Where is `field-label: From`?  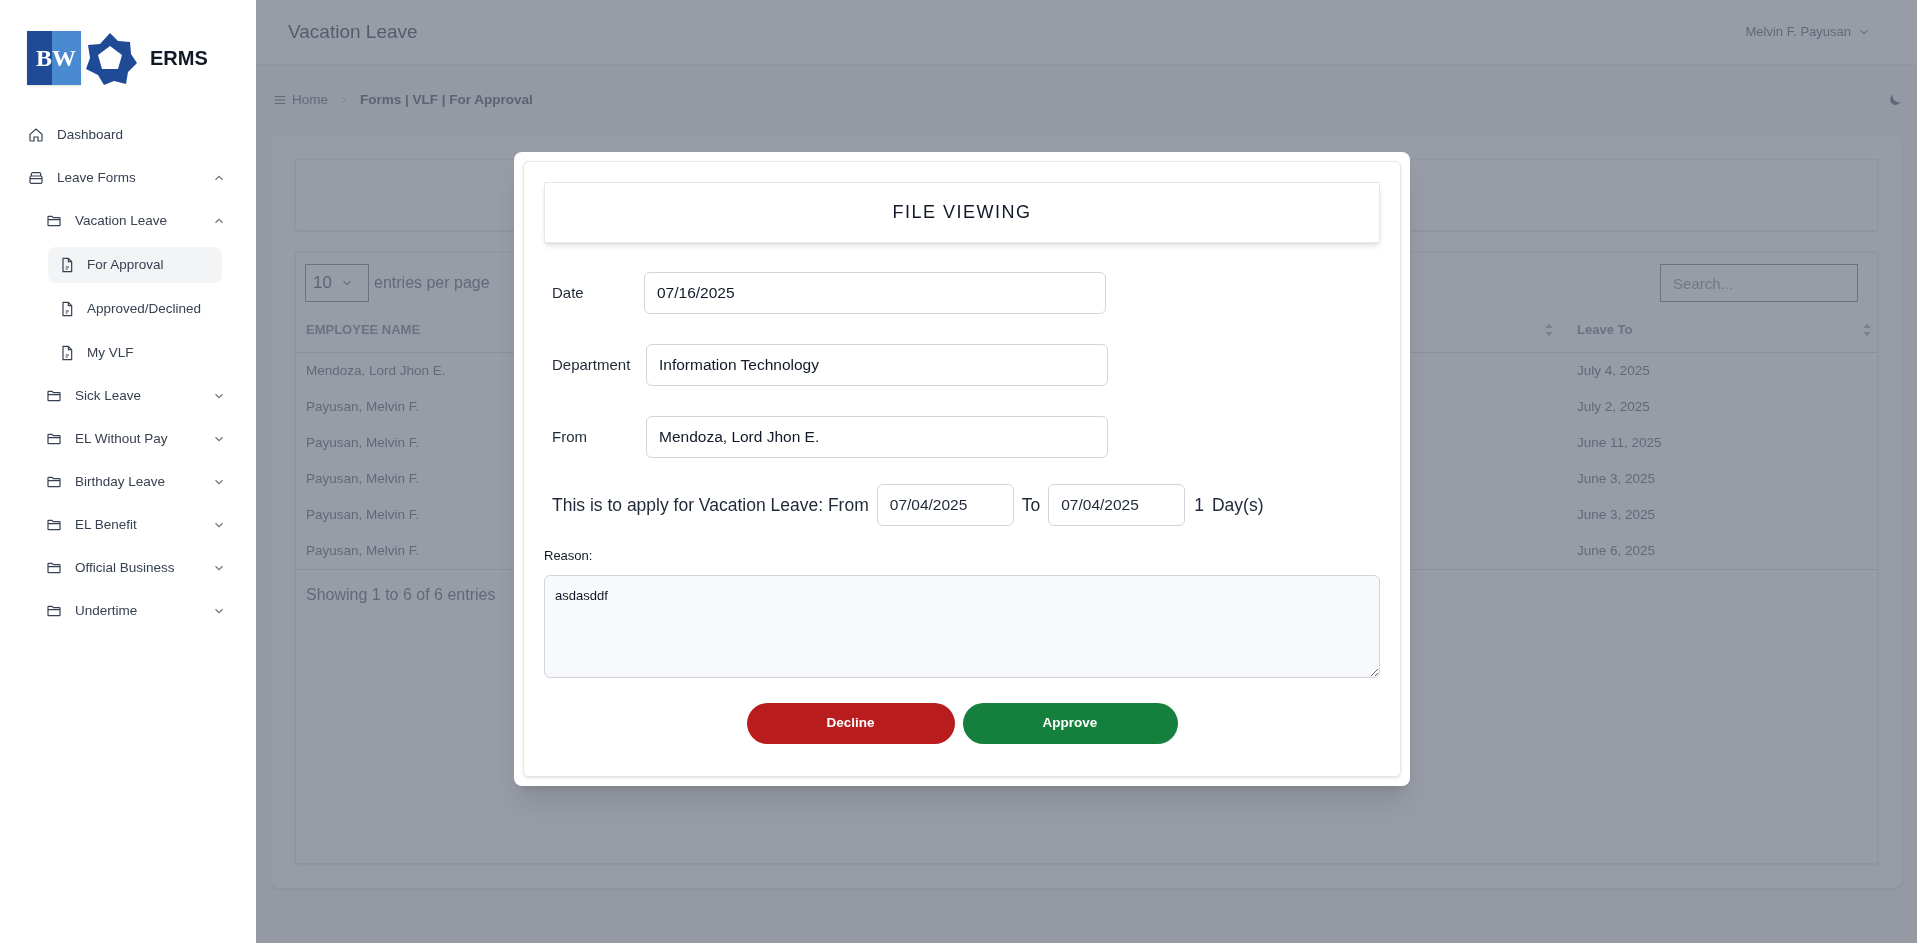 field-label: From is located at coordinates (569, 436).